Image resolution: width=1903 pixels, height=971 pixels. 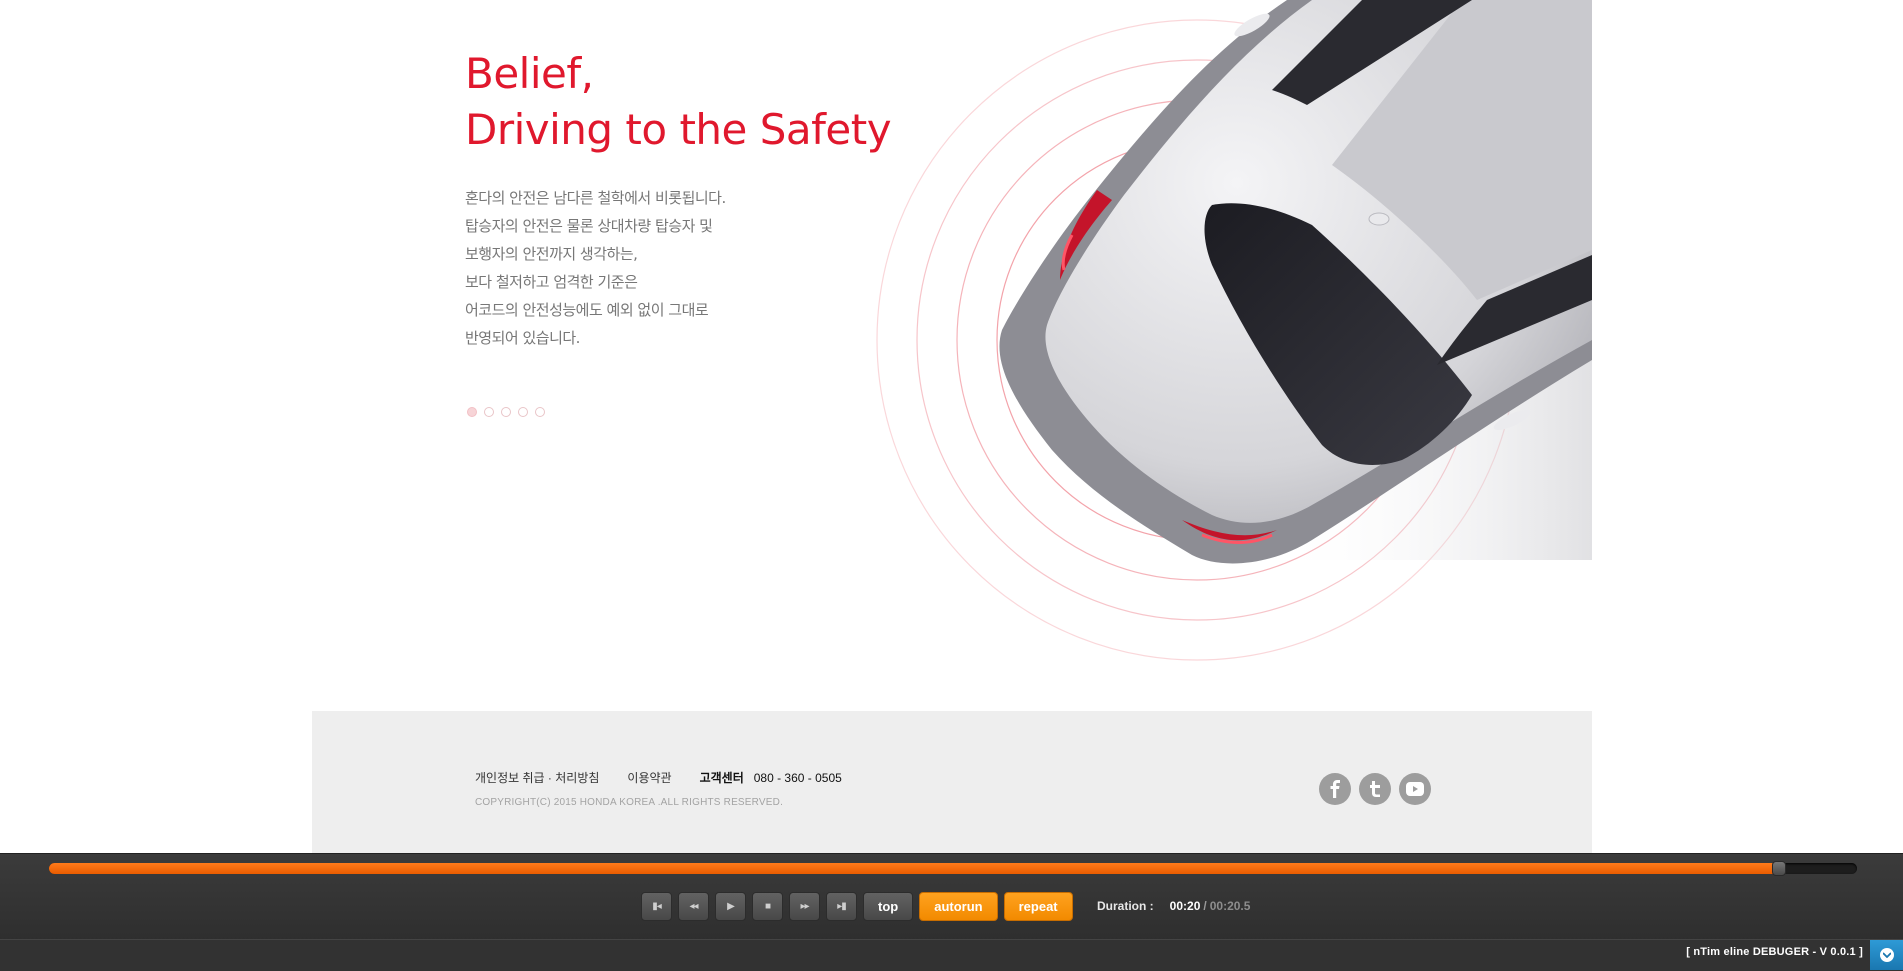 I want to click on play-button: ▶, so click(x=730, y=906).